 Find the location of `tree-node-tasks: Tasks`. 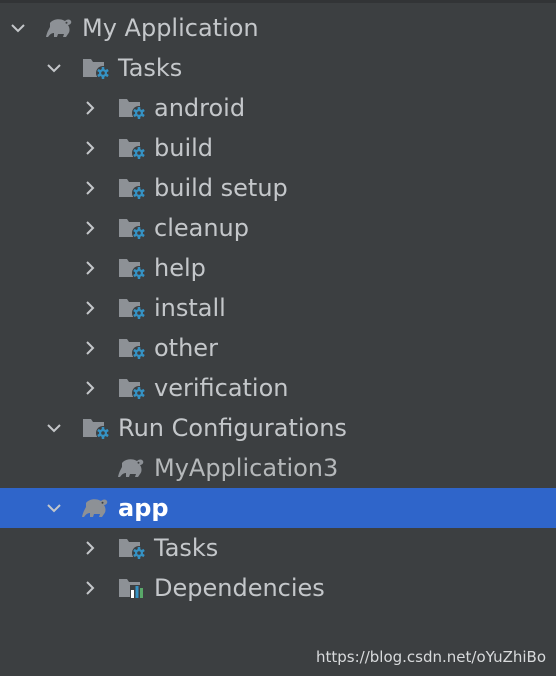

tree-node-tasks: Tasks is located at coordinates (278, 68).